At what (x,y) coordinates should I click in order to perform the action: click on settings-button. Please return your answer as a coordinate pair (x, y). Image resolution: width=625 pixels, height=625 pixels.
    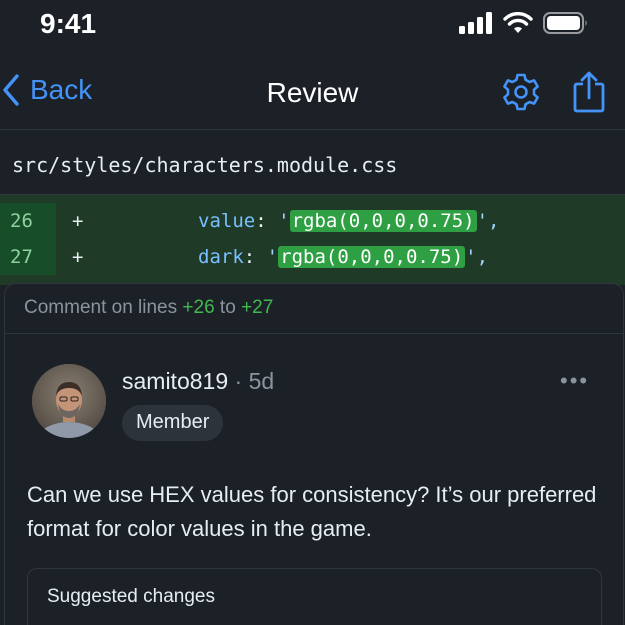
    Looking at the image, I should click on (521, 94).